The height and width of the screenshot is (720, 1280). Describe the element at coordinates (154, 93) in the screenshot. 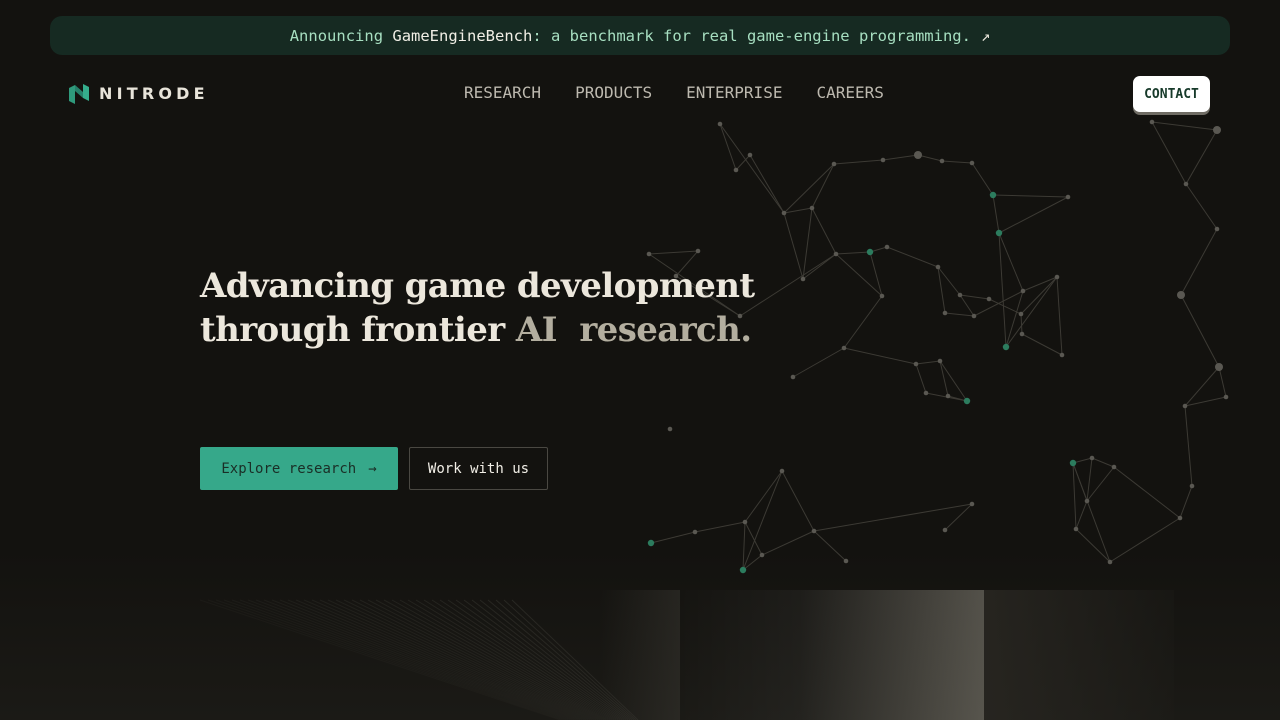

I see `brand-name: NITRODE` at that location.